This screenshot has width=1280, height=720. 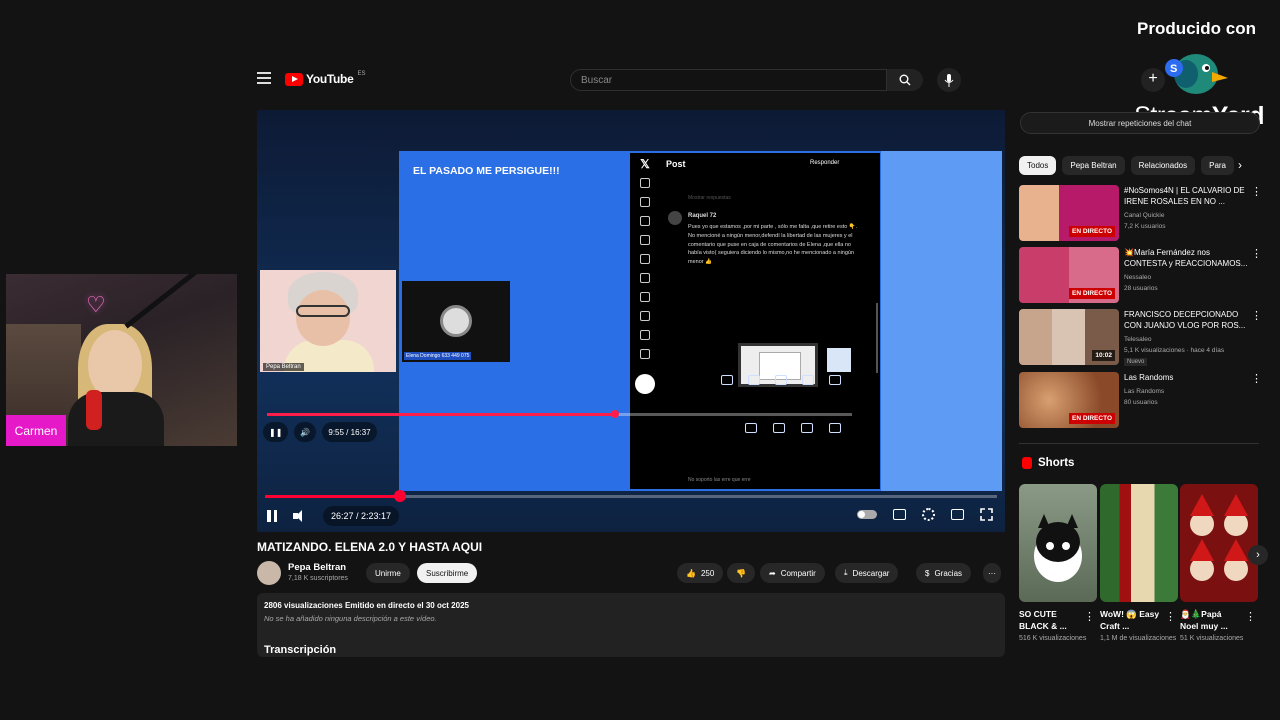 I want to click on more-icon, so click(x=645, y=354).